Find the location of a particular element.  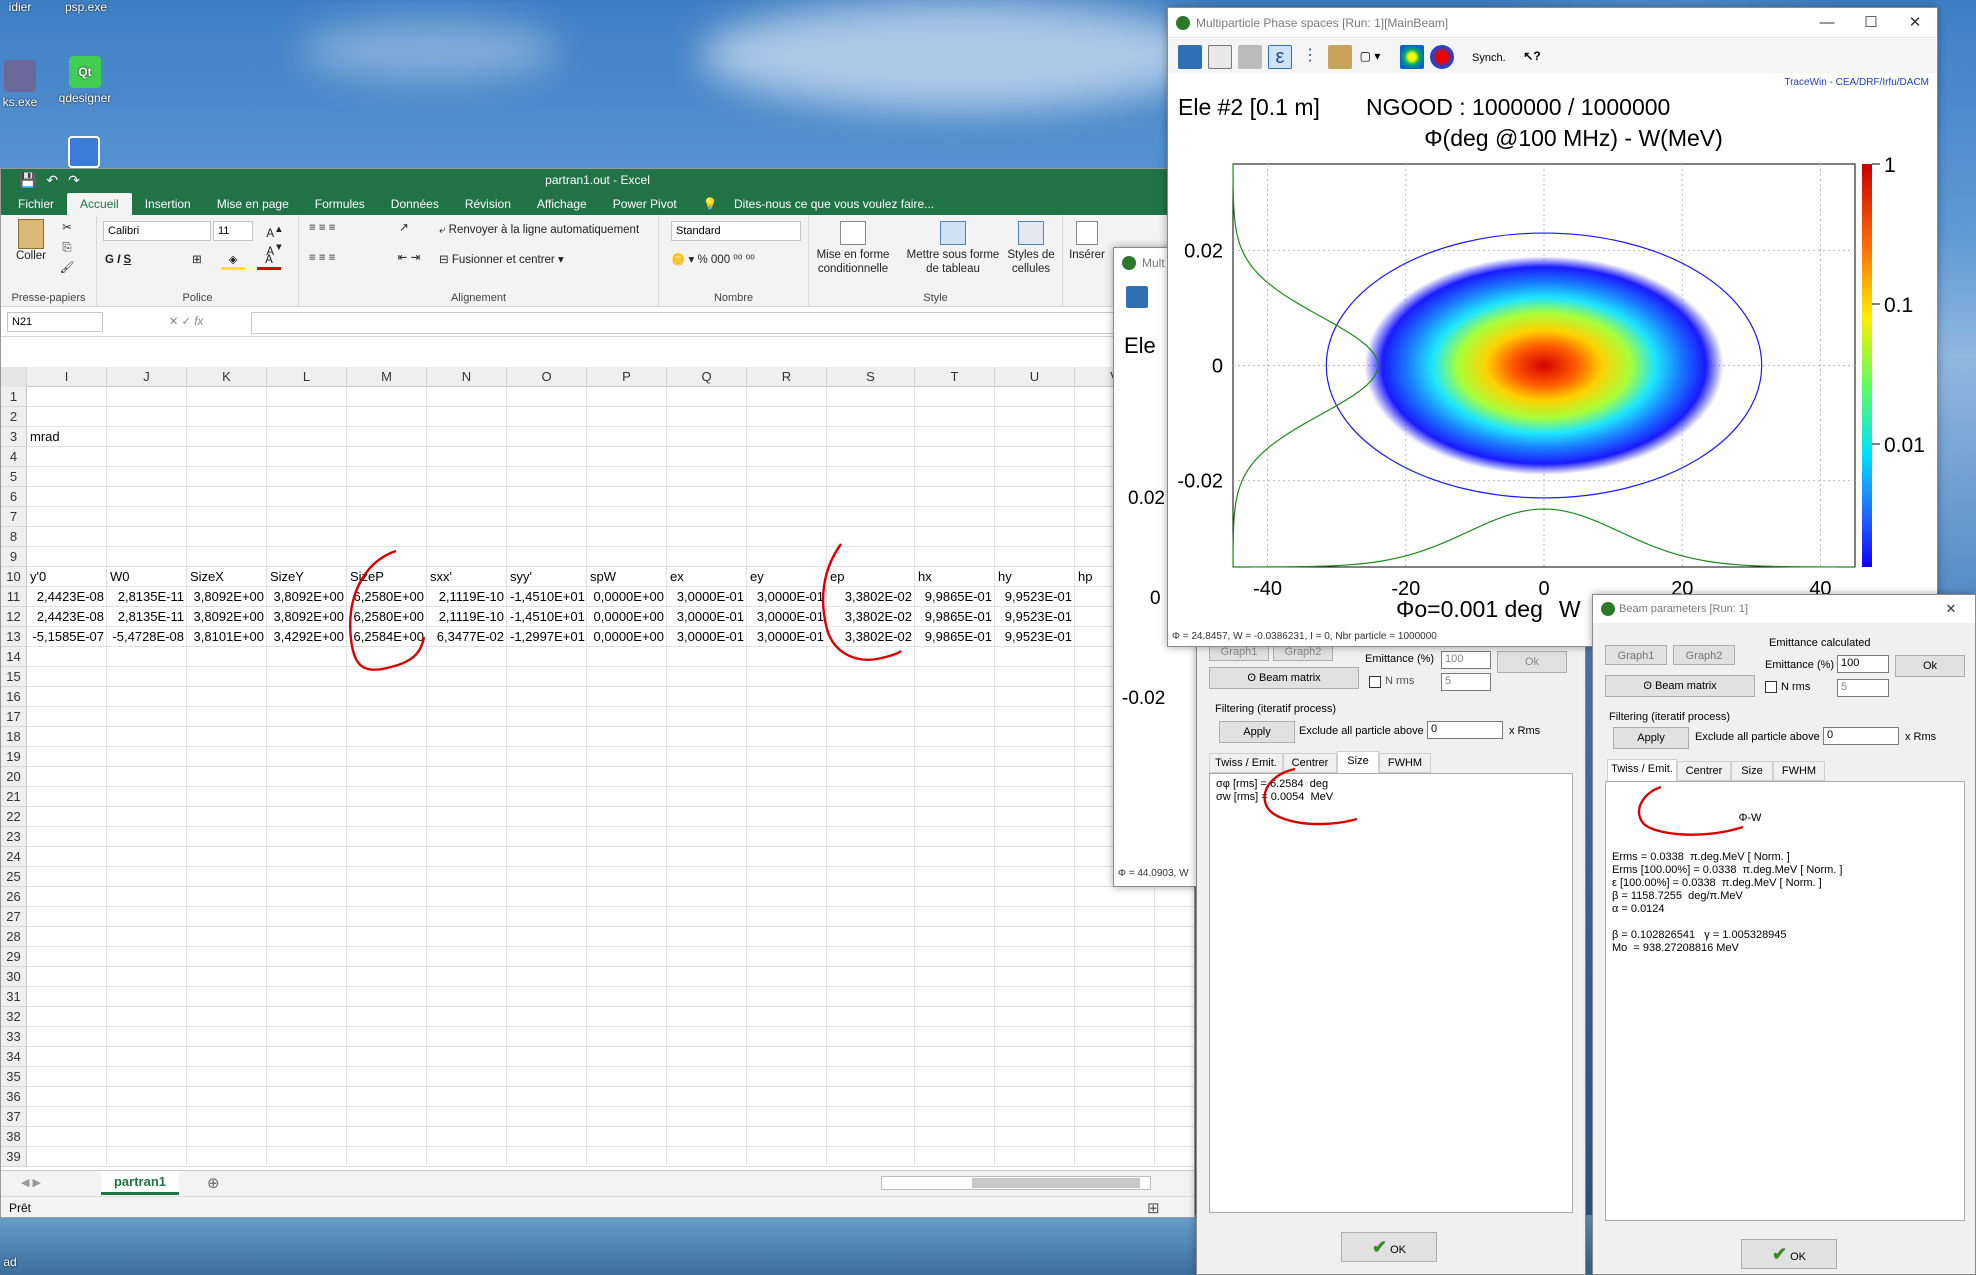

row-header-7: 7 is located at coordinates (14, 517).